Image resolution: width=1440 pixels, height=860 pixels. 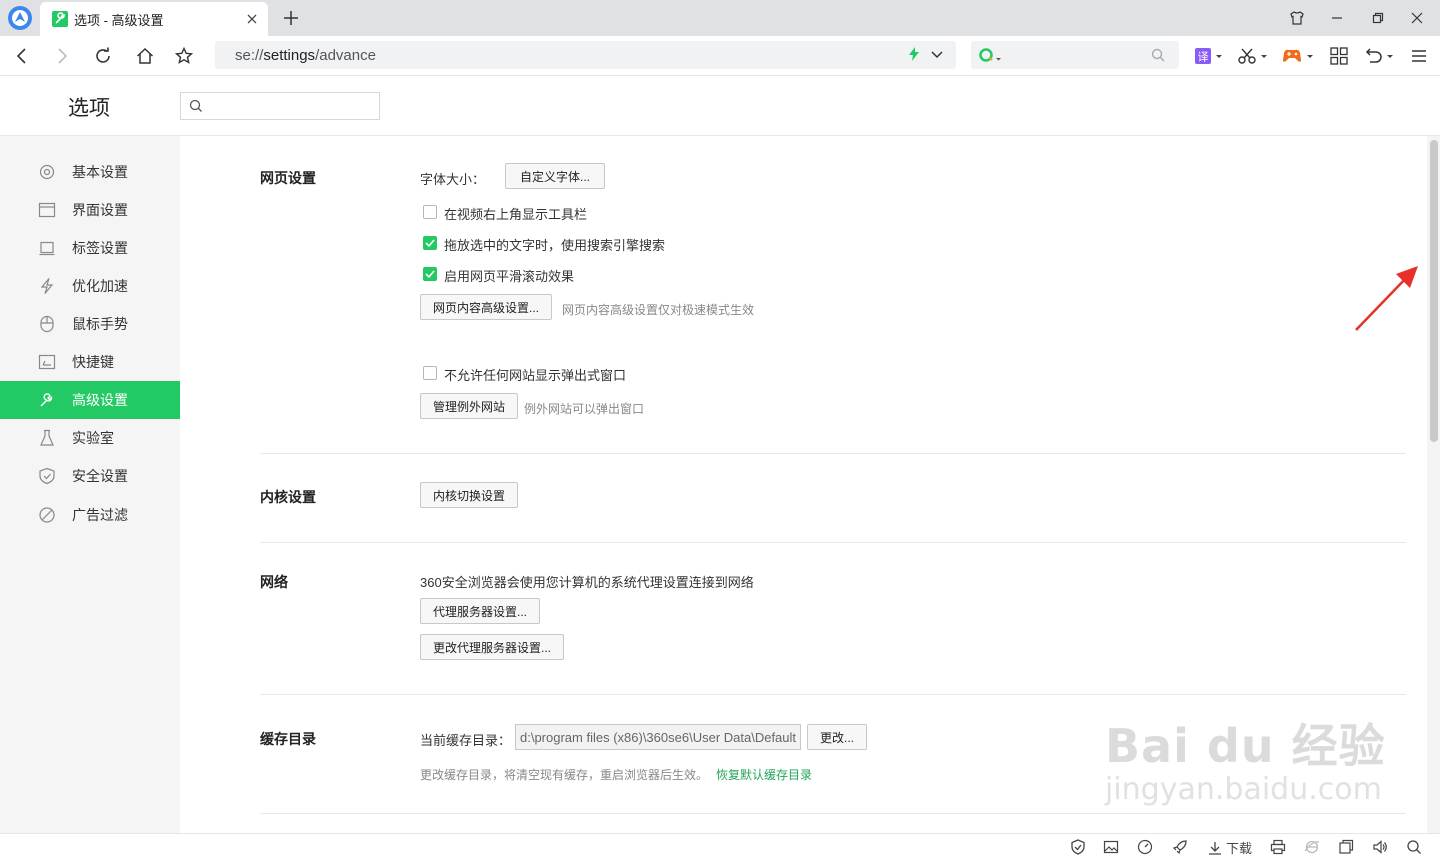 I want to click on address-path: /advance, so click(x=345, y=55).